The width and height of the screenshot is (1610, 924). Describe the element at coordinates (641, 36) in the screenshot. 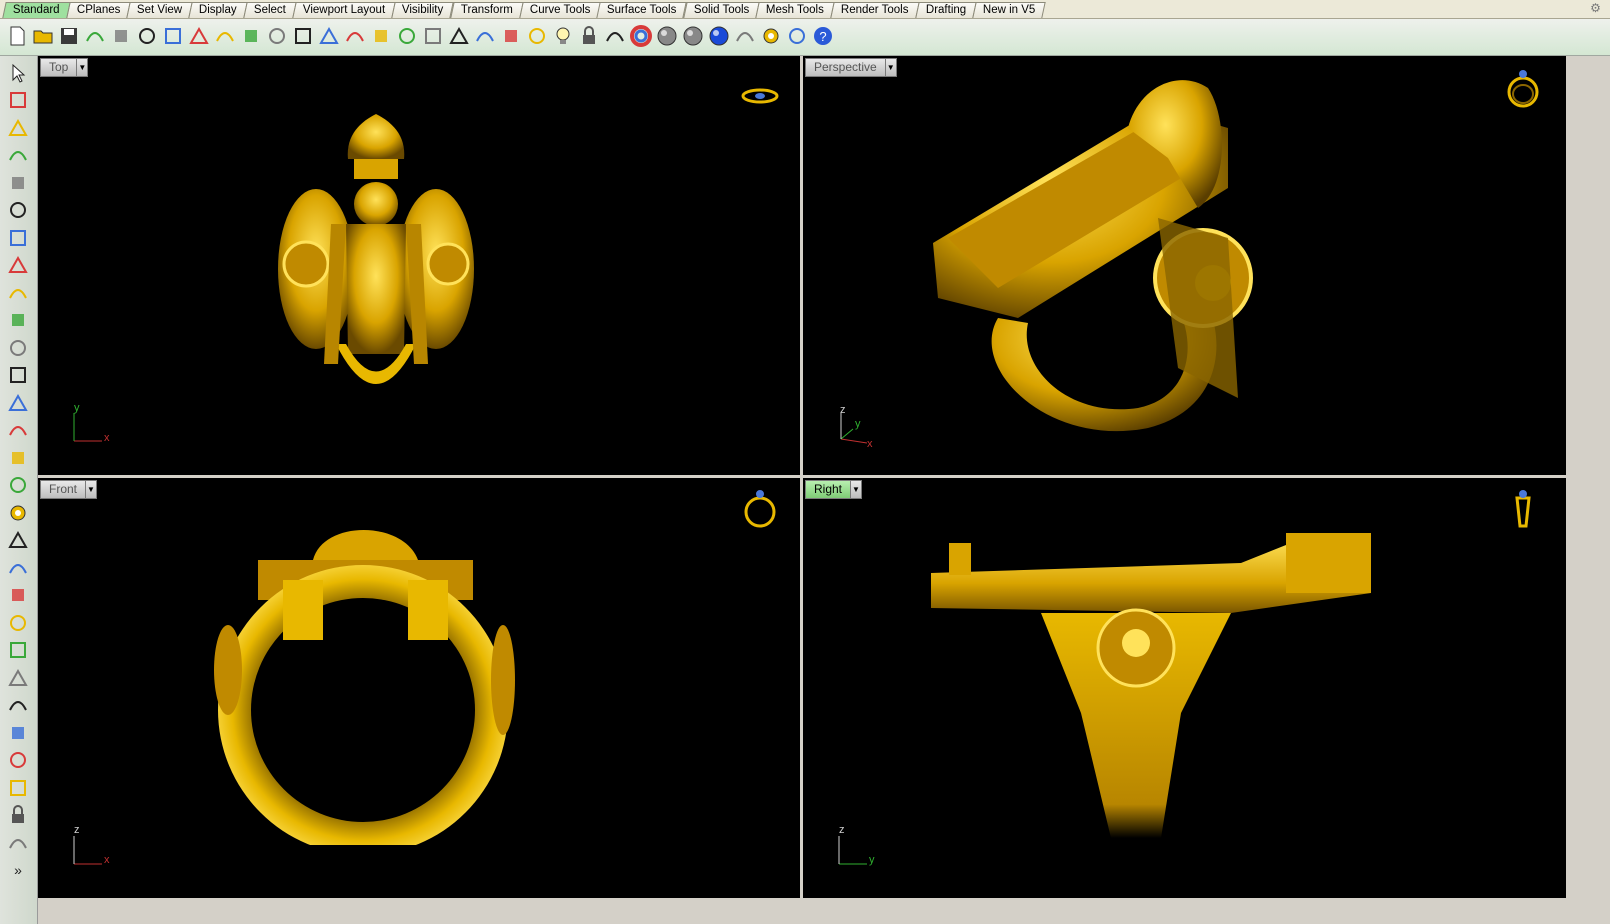

I see `color-wheel-icon` at that location.